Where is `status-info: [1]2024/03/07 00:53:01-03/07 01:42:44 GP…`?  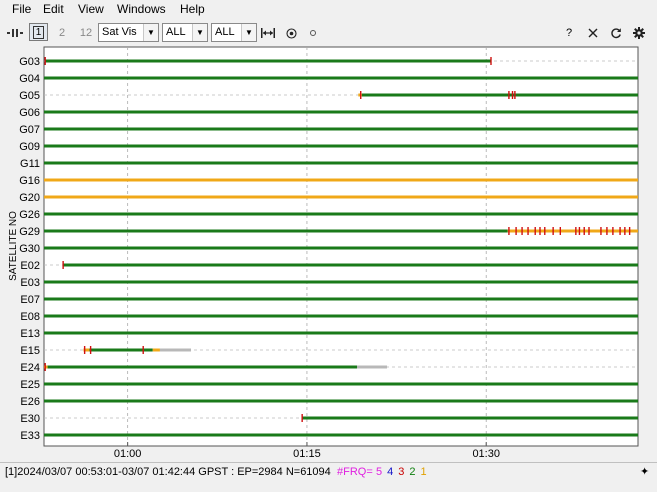
status-info: [1]2024/03/07 00:53:01-03/07 01:42:44 GP… is located at coordinates (168, 472).